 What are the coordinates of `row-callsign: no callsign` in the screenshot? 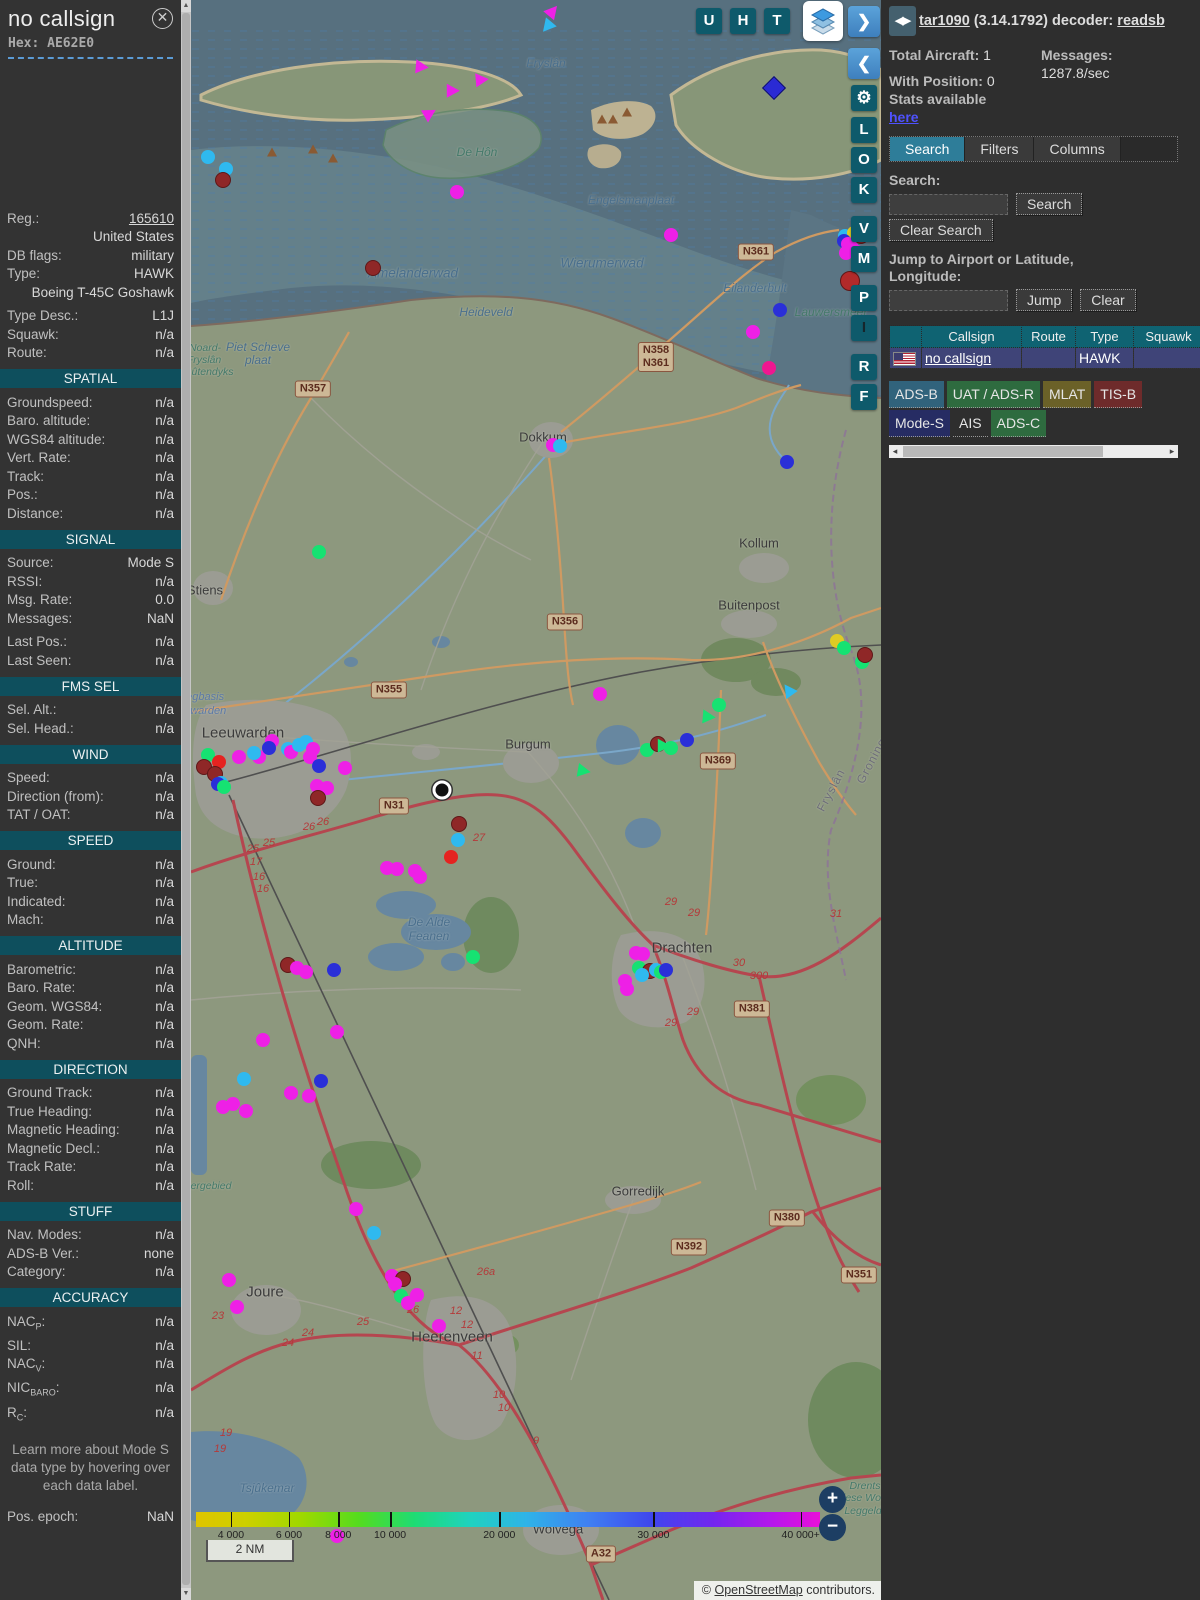 It's located at (958, 358).